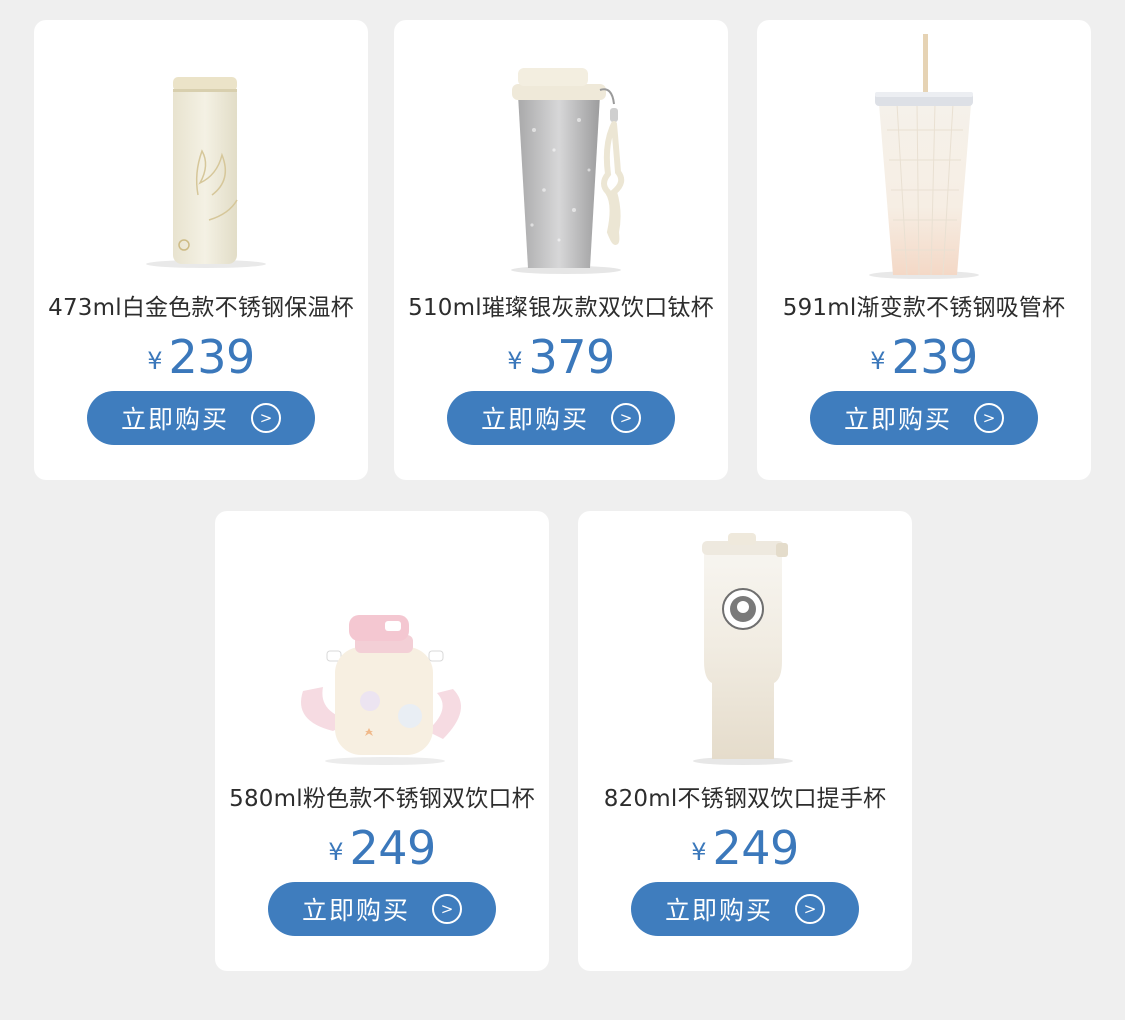 The height and width of the screenshot is (1020, 1125). Describe the element at coordinates (571, 357) in the screenshot. I see `price-amount: 379` at that location.